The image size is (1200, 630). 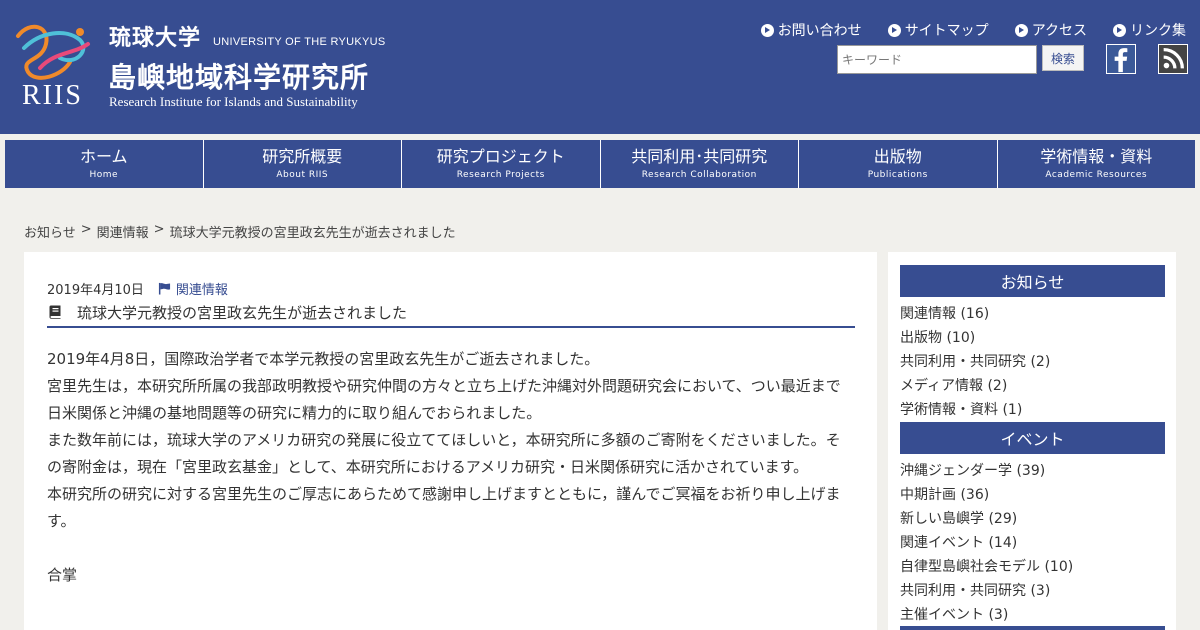 What do you see at coordinates (1032, 386) in the screenshot?
I see `sidebar-news-item: メディア情報 (2)` at bounding box center [1032, 386].